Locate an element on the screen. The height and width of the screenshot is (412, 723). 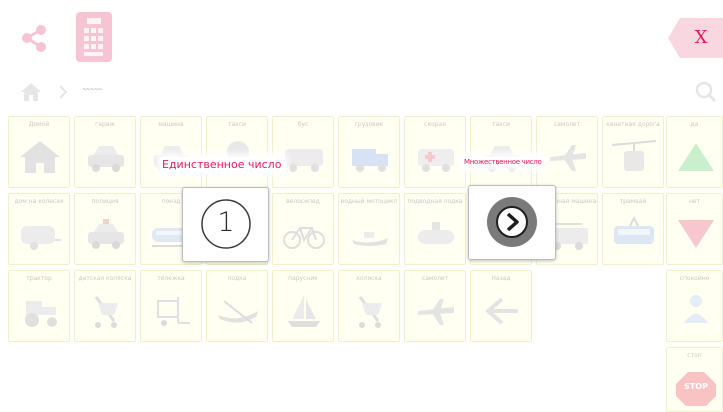
plural-option-button is located at coordinates (512, 222).